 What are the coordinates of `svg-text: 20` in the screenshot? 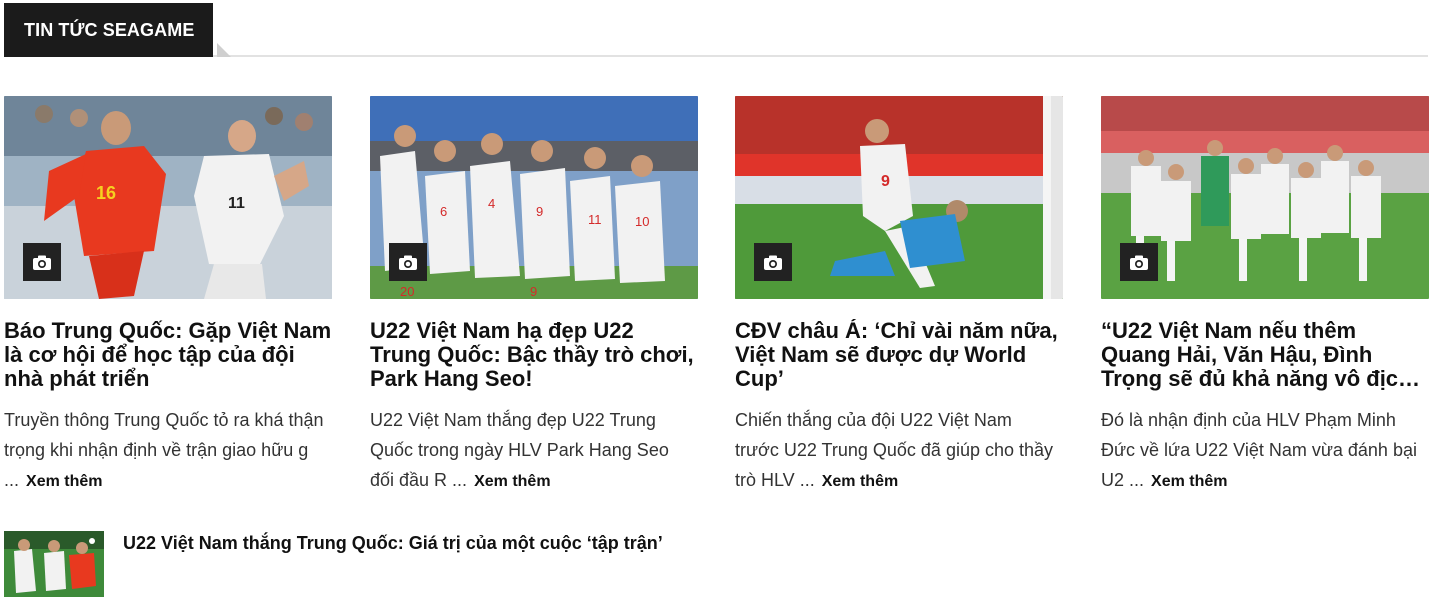 It's located at (407, 291).